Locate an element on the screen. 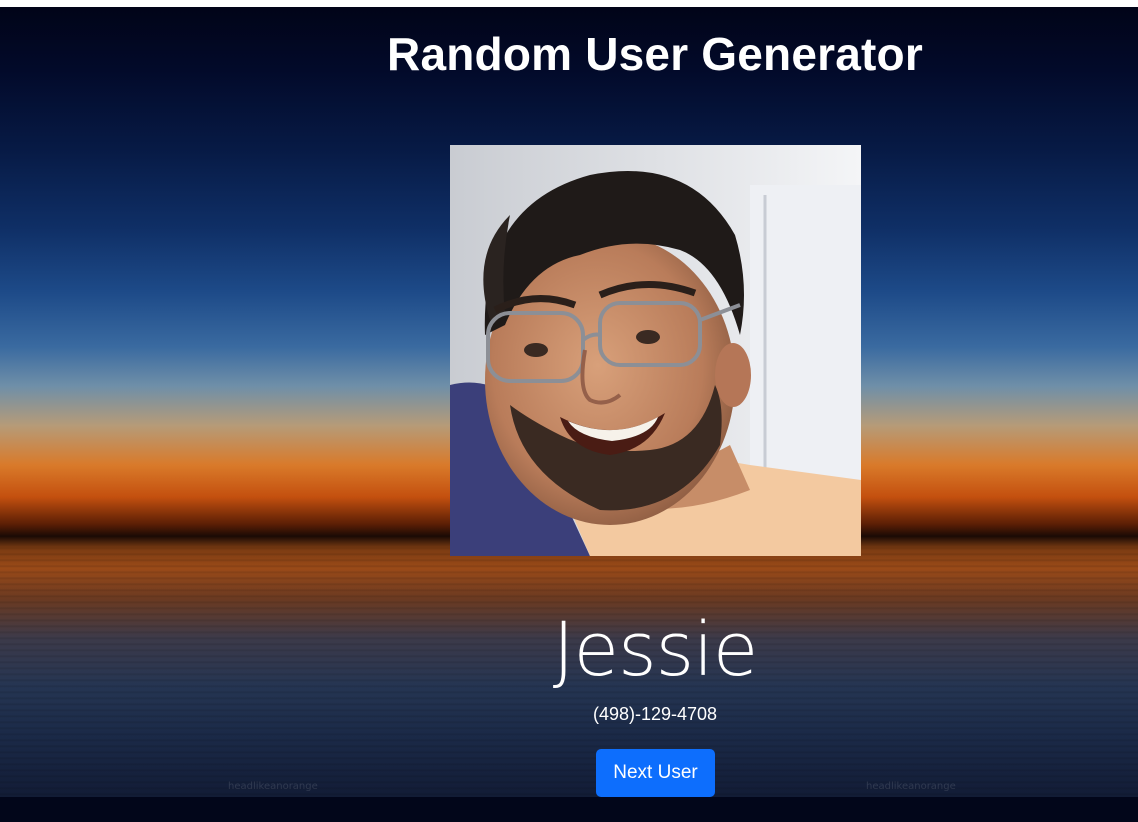  page-title: Random User Generator is located at coordinates (655, 54).